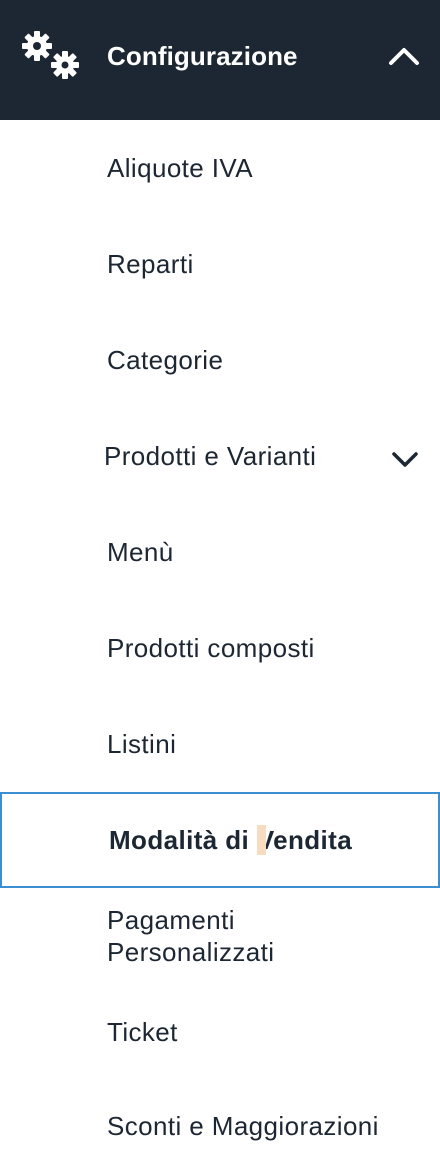  I want to click on menu-item-label: Categorie, so click(165, 360).